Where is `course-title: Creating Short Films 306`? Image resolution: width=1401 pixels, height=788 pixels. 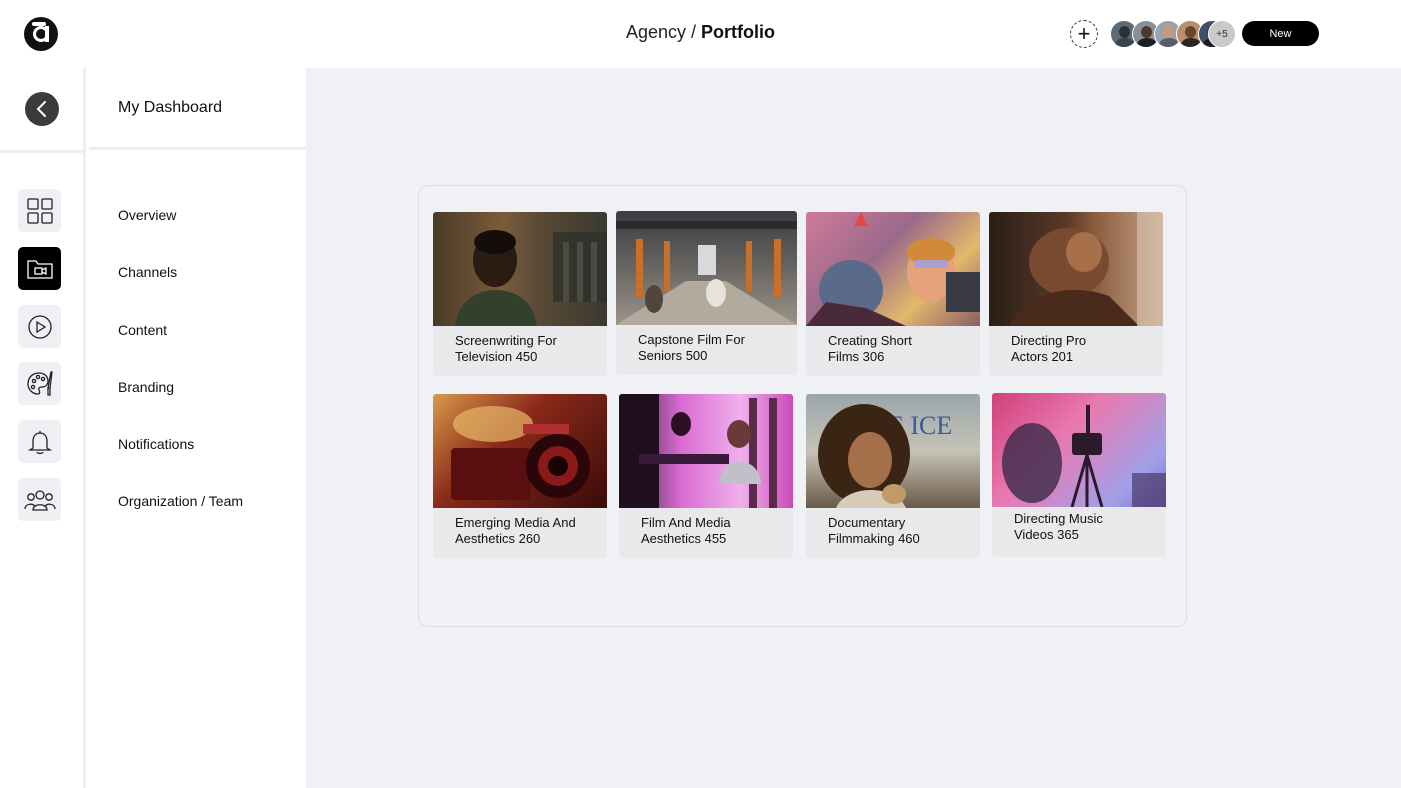 course-title: Creating Short Films 306 is located at coordinates (870, 348).